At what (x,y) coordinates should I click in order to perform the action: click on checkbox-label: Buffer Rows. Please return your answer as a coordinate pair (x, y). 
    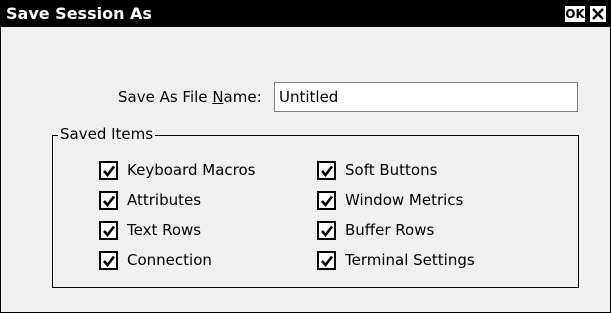
    Looking at the image, I should click on (390, 230).